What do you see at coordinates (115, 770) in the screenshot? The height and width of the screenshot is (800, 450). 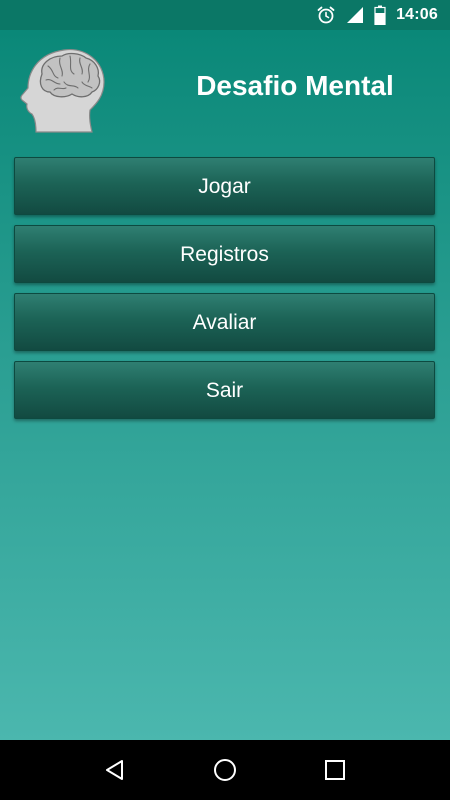 I see `back-icon` at bounding box center [115, 770].